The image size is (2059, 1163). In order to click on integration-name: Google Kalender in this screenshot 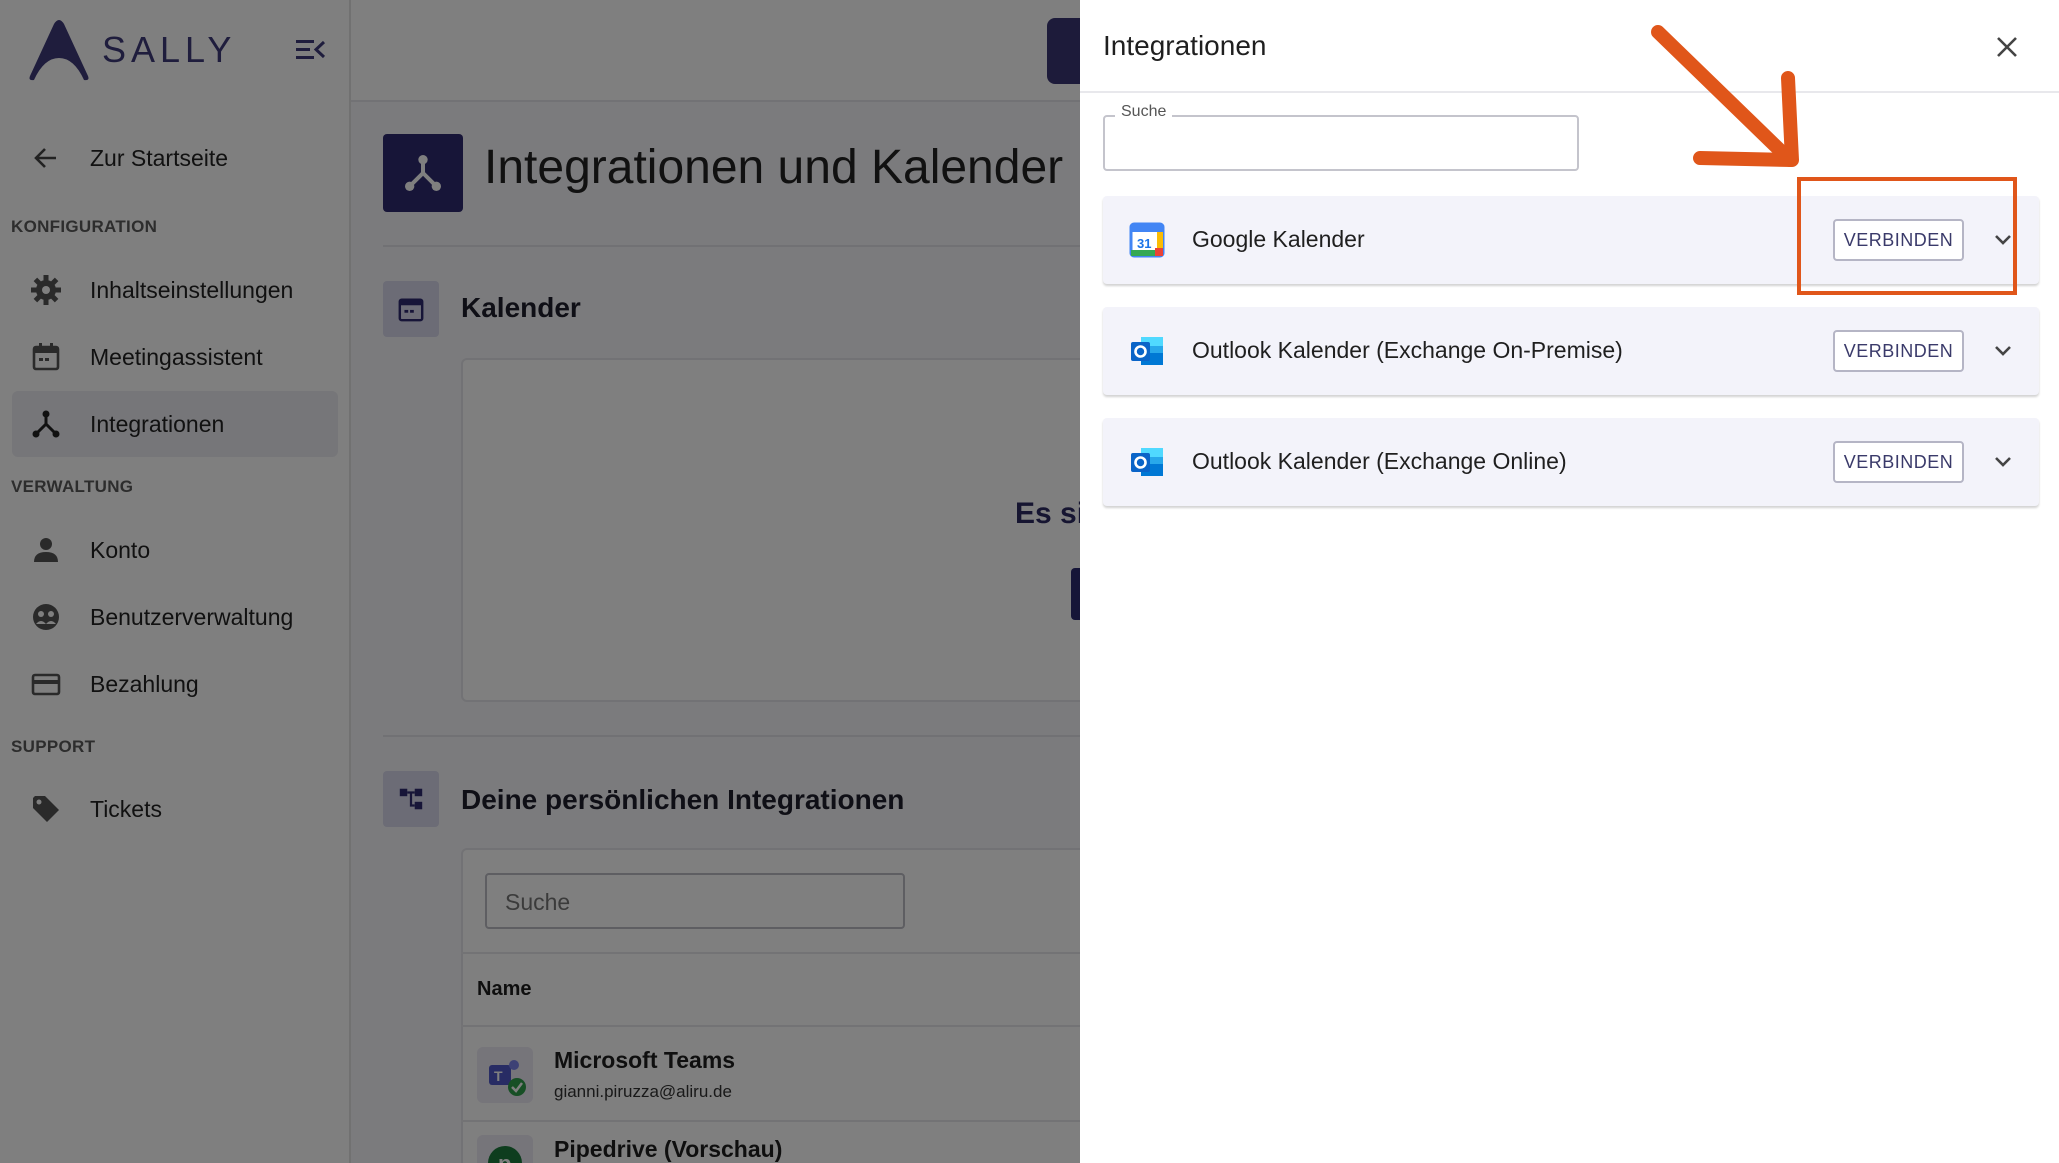, I will do `click(1278, 239)`.